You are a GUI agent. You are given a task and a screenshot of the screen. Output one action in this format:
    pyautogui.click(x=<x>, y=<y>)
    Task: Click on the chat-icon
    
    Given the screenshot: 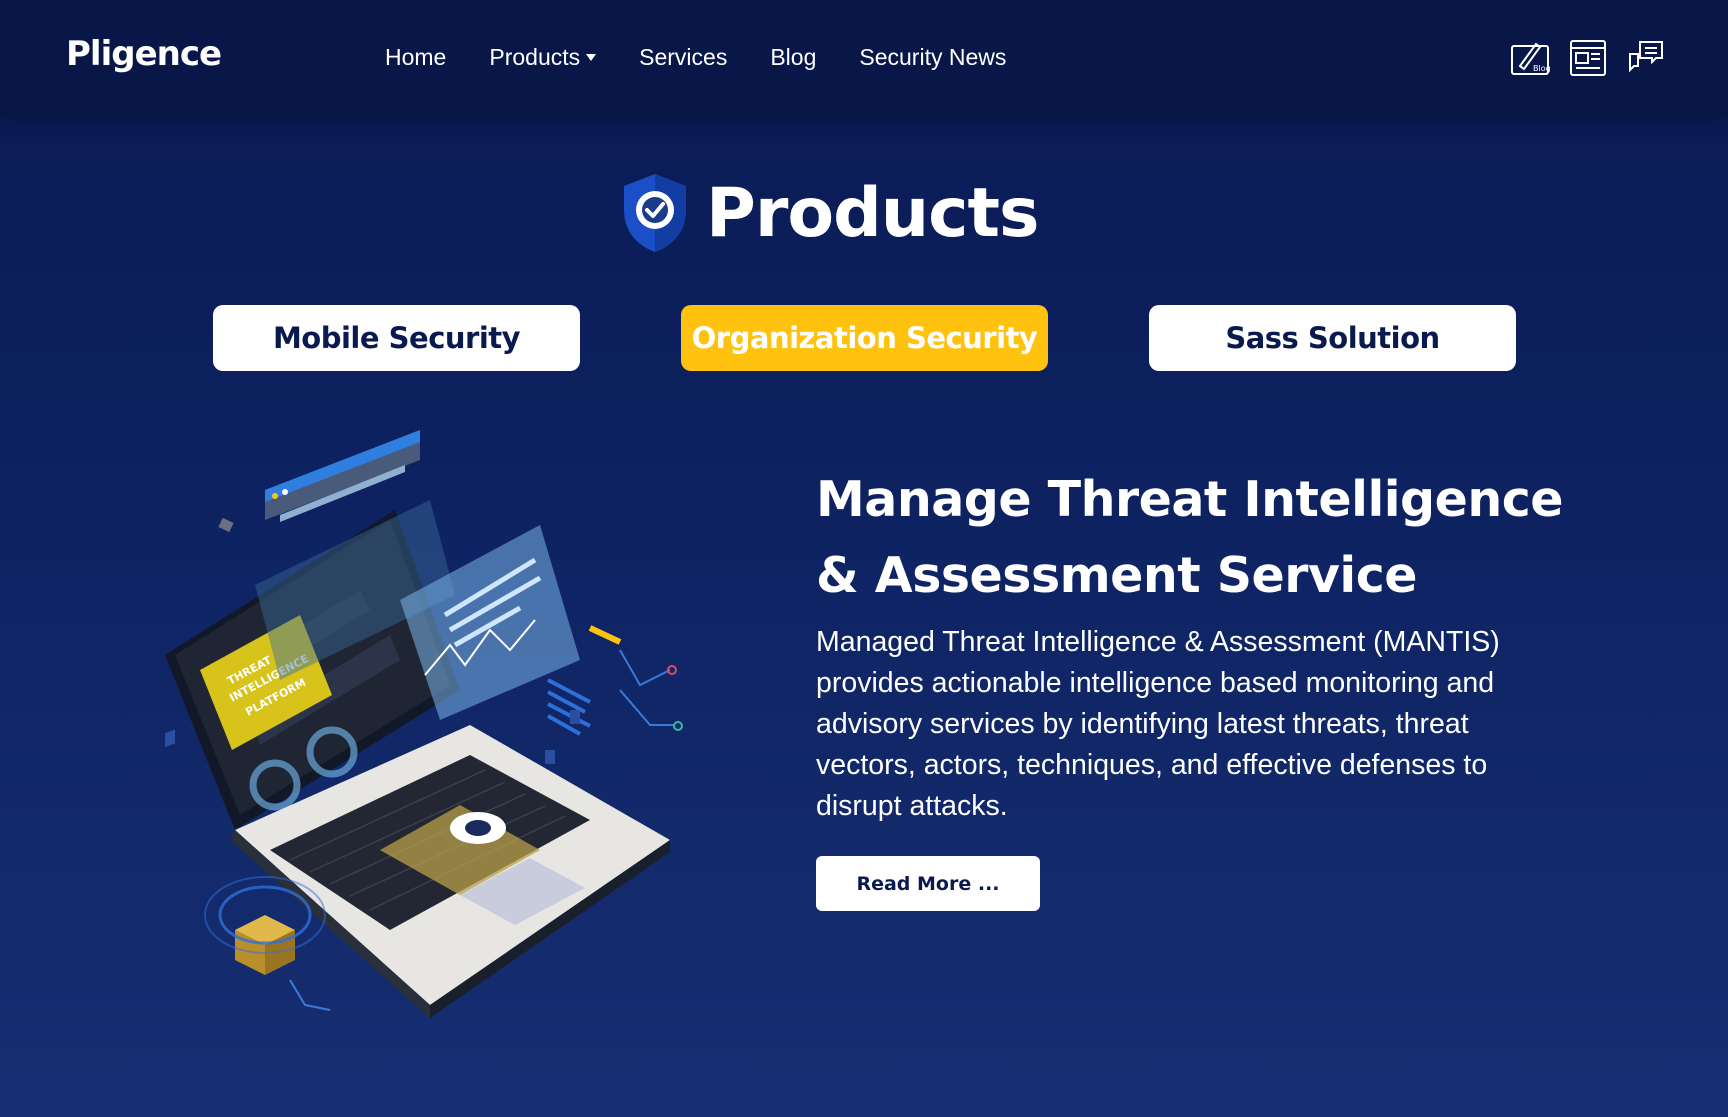 What is the action you would take?
    pyautogui.click(x=1646, y=58)
    